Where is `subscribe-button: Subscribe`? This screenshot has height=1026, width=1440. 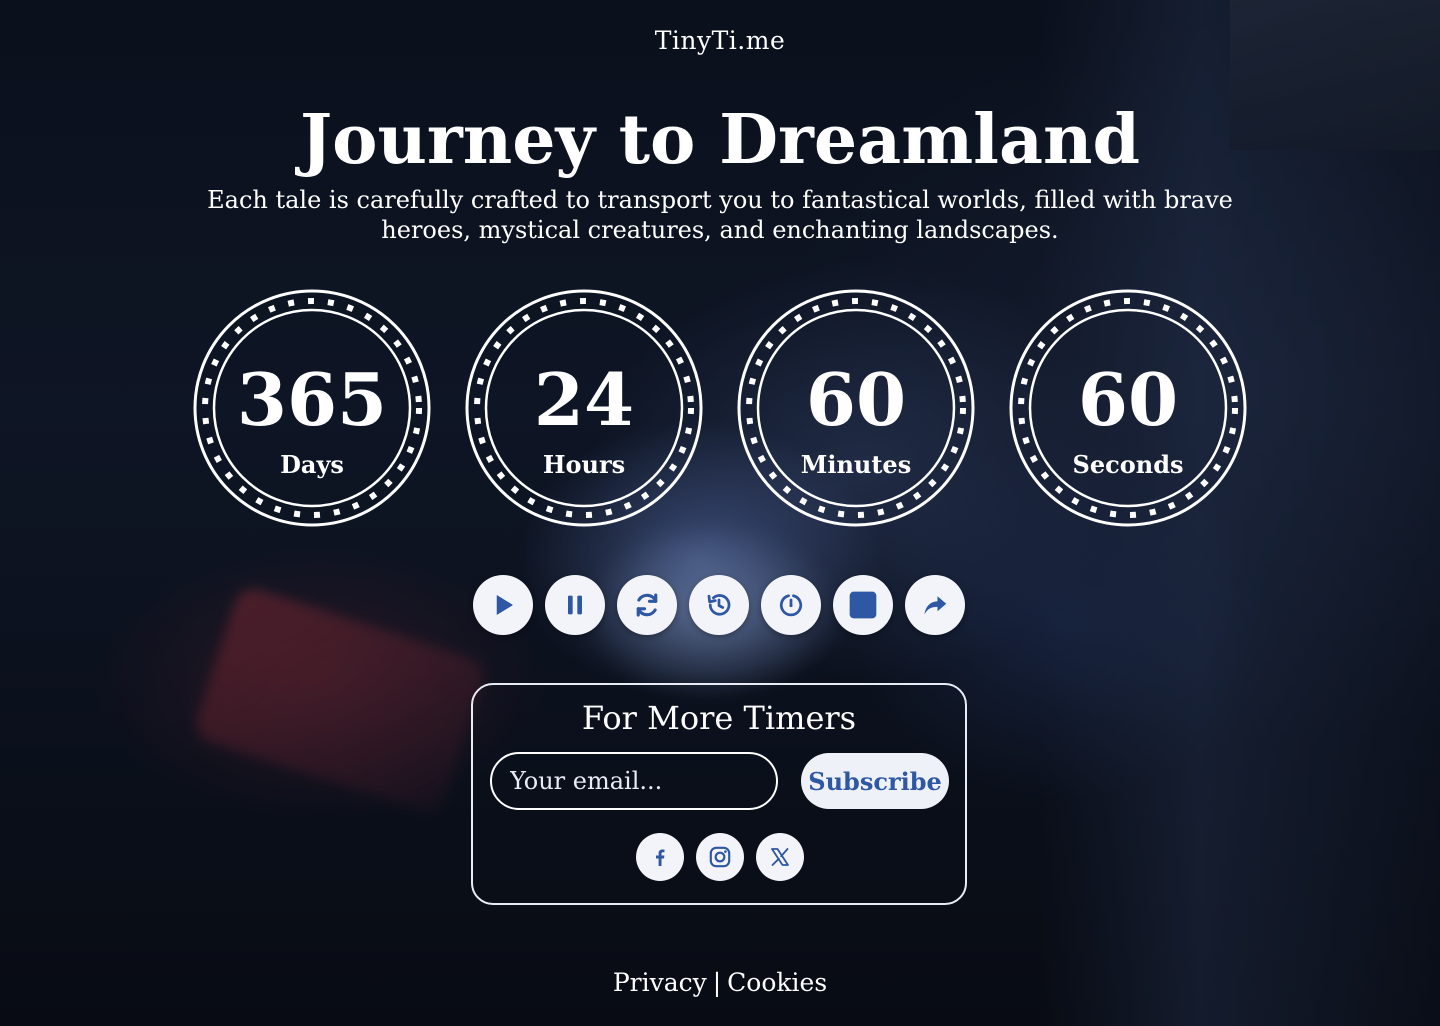 subscribe-button: Subscribe is located at coordinates (875, 781).